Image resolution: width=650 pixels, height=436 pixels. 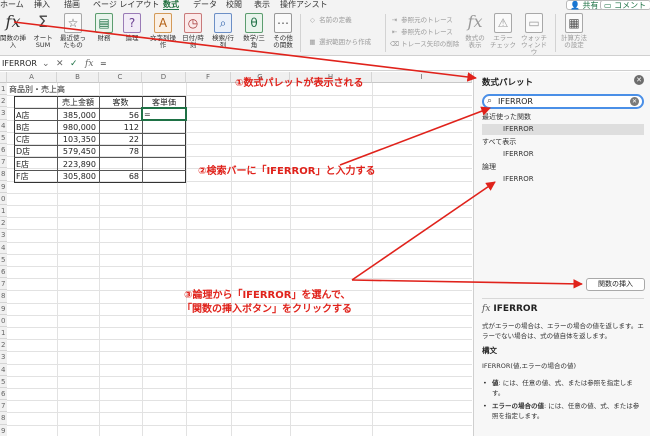 I want to click on remove-arrows-button: ⌫ トレース矢印の削除, so click(x=424, y=44).